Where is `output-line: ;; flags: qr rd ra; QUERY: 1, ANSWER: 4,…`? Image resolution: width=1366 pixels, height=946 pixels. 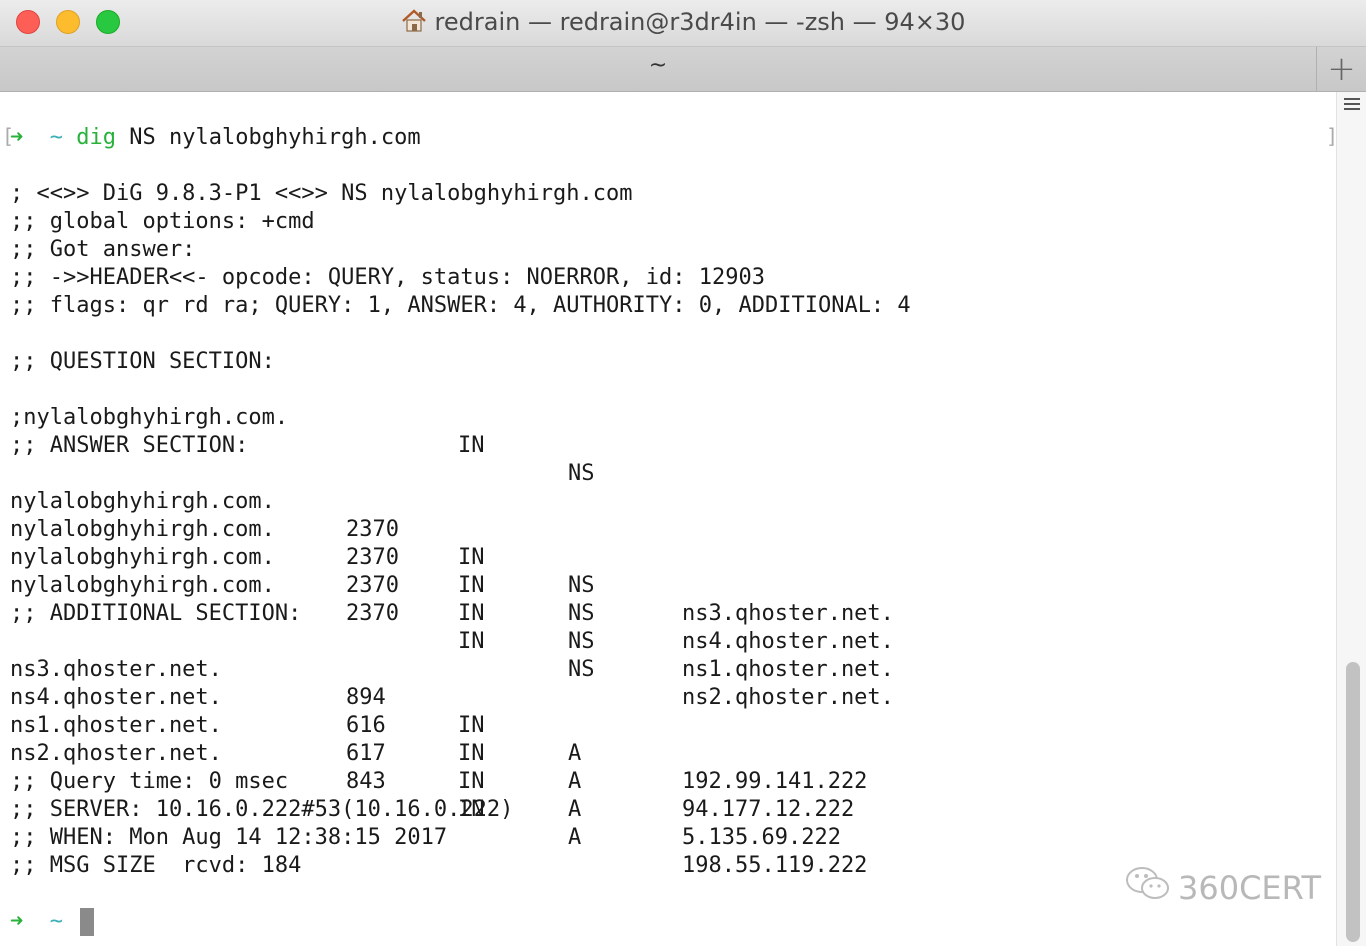 output-line: ;; flags: qr rd ra; QUERY: 1, ANSWER: 4,… is located at coordinates (460, 305).